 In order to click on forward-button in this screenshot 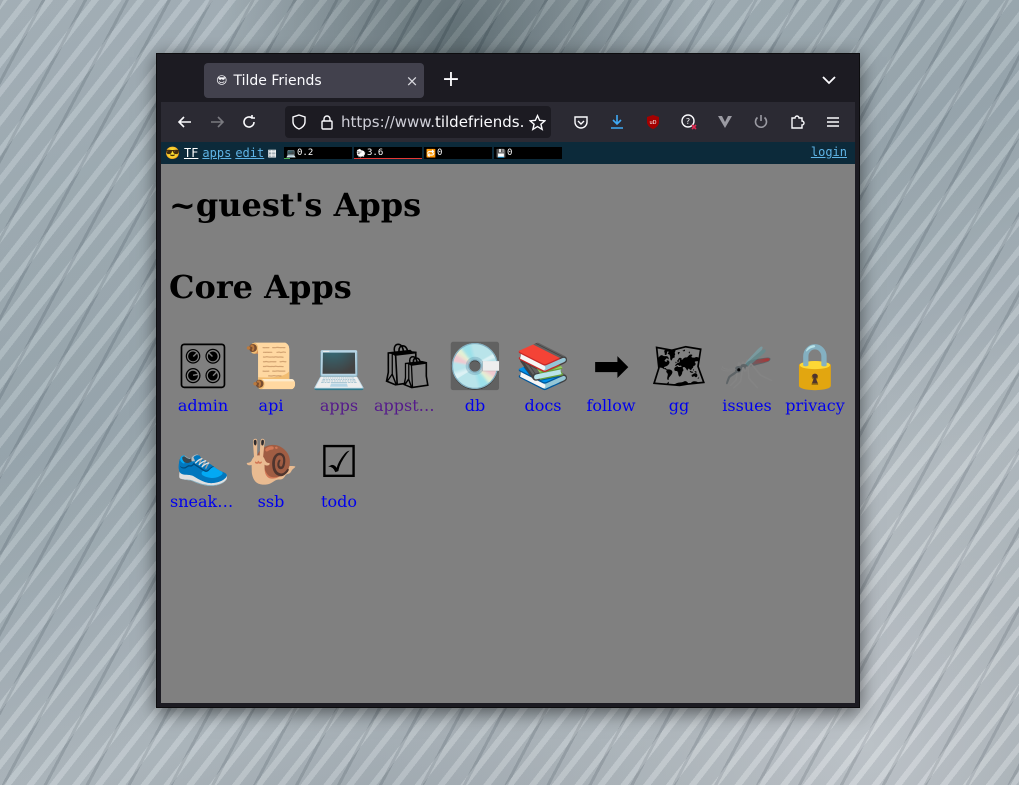, I will do `click(217, 122)`.